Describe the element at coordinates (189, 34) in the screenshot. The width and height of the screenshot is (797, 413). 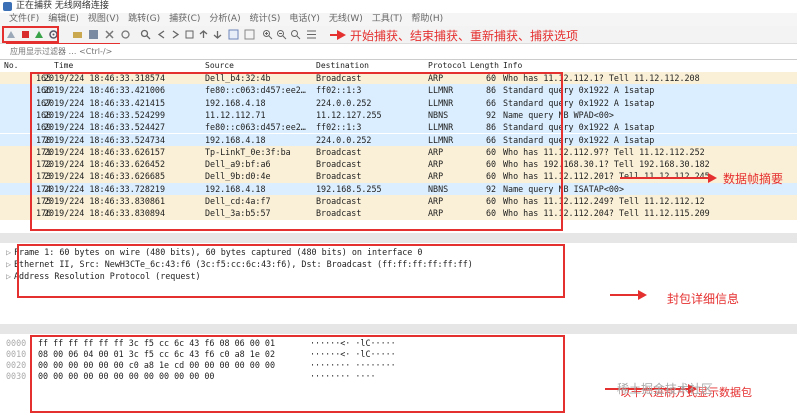
I see `go-to-packet-icon` at that location.